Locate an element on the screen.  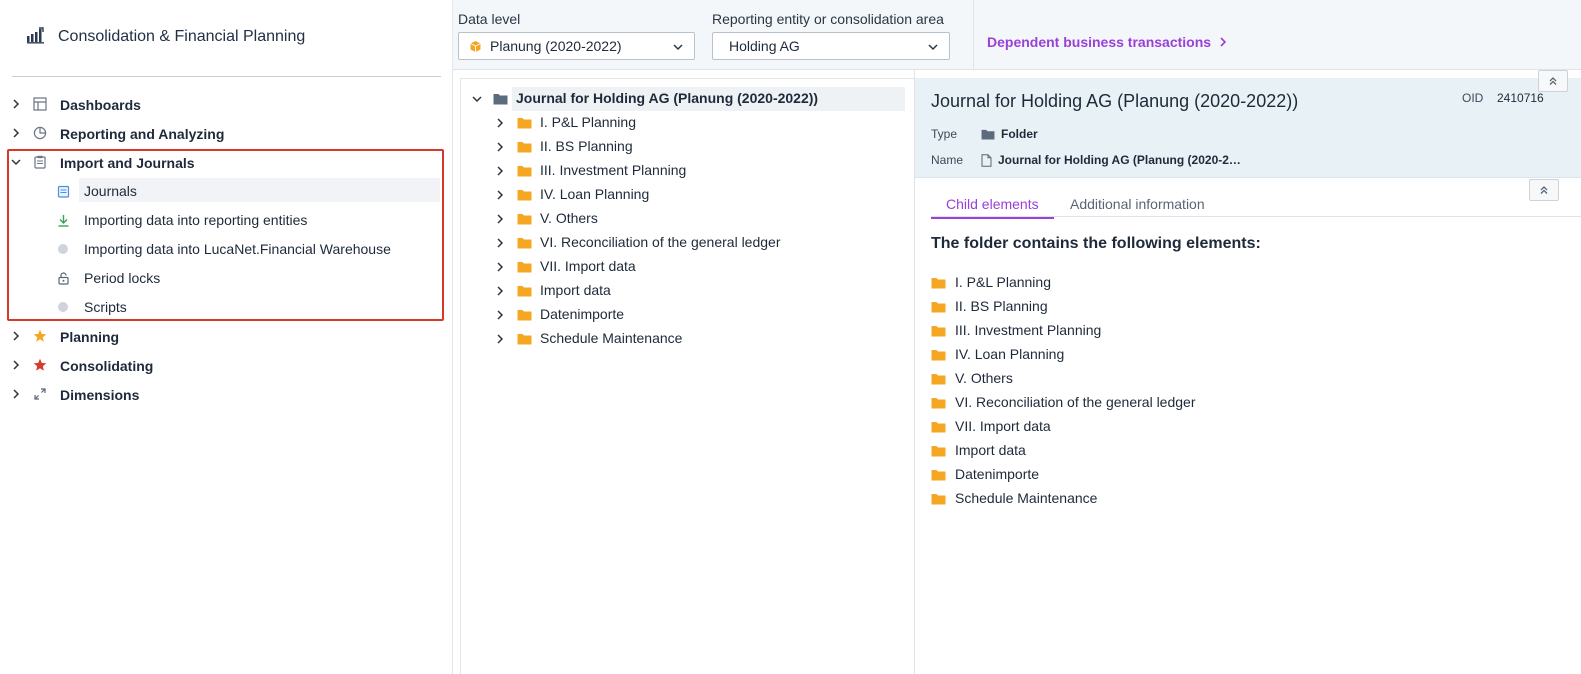
dependent-link-label: Dependent business transactions is located at coordinates (1099, 42).